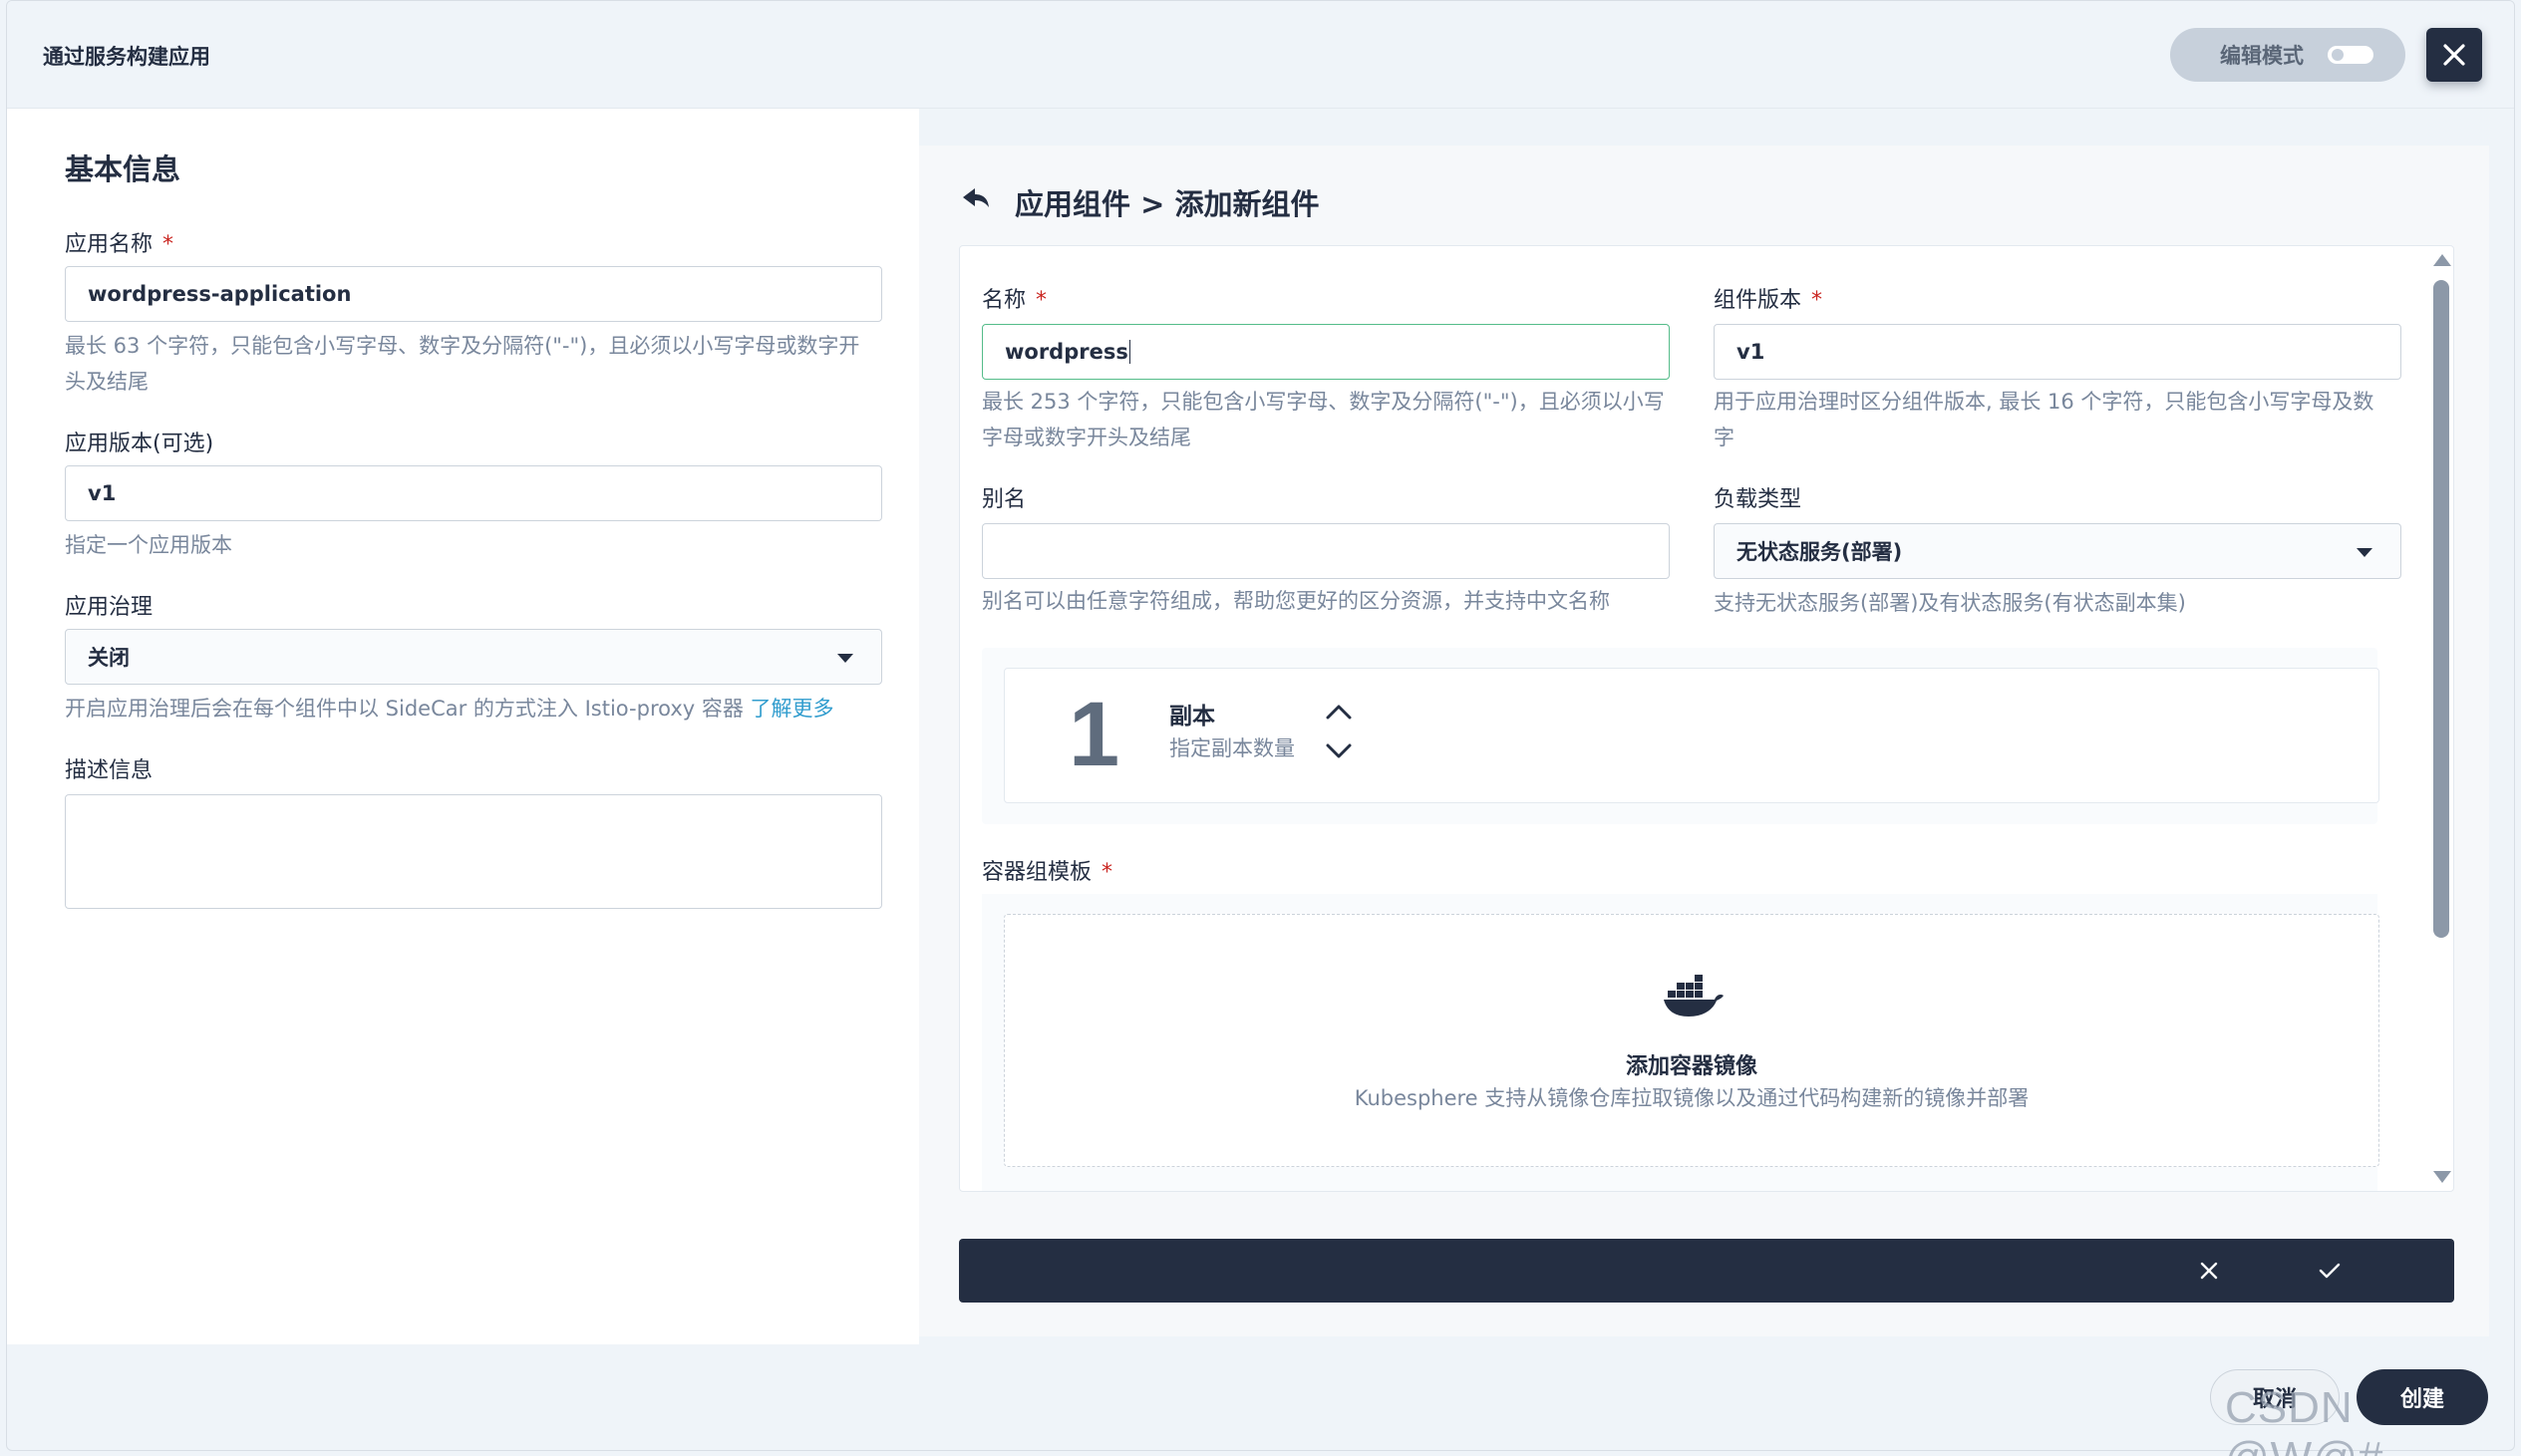  What do you see at coordinates (1066, 352) in the screenshot?
I see `component-name-value: wordpress` at bounding box center [1066, 352].